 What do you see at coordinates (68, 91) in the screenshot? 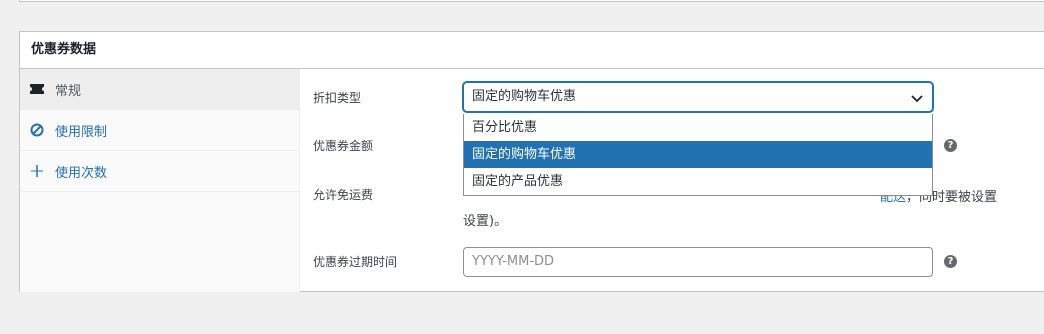
I see `tab-general-label: 常规` at bounding box center [68, 91].